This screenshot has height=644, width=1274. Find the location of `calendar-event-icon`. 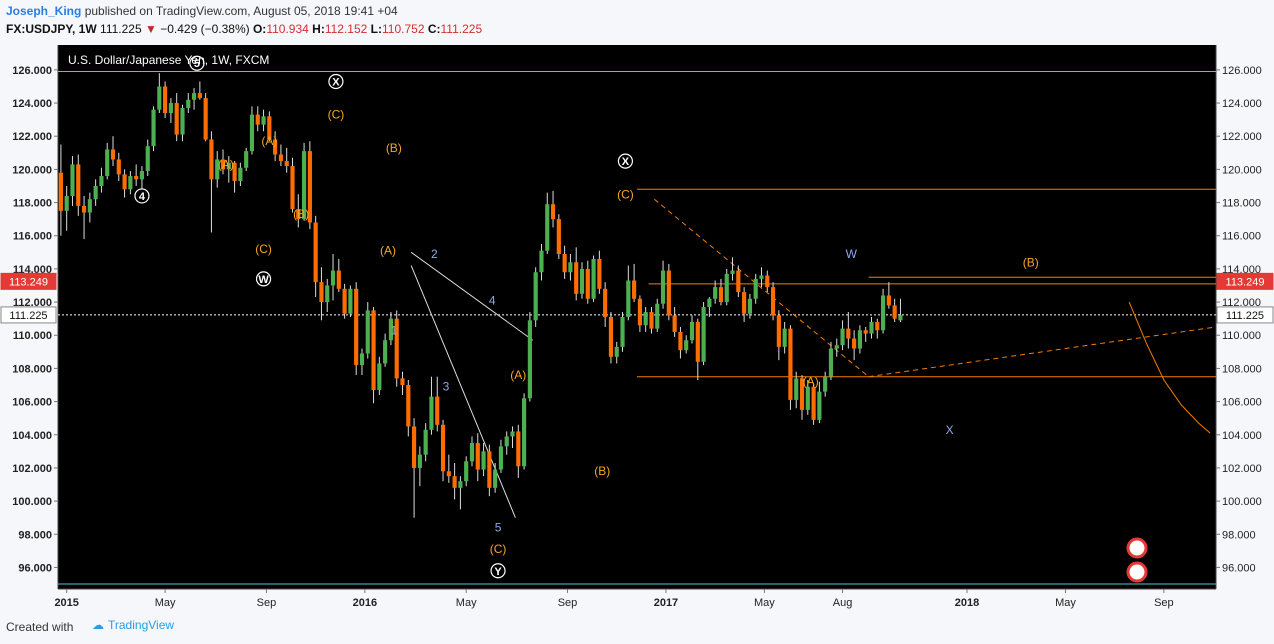

calendar-event-icon is located at coordinates (1137, 548).